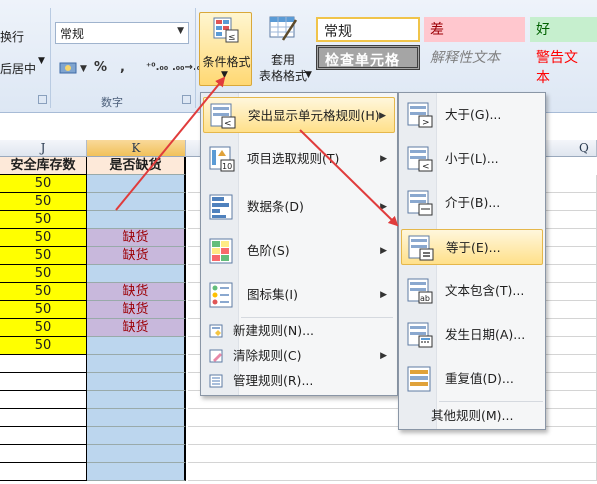 Image resolution: width=597 pixels, height=484 pixels. I want to click on column-header-j: J, so click(43, 148).